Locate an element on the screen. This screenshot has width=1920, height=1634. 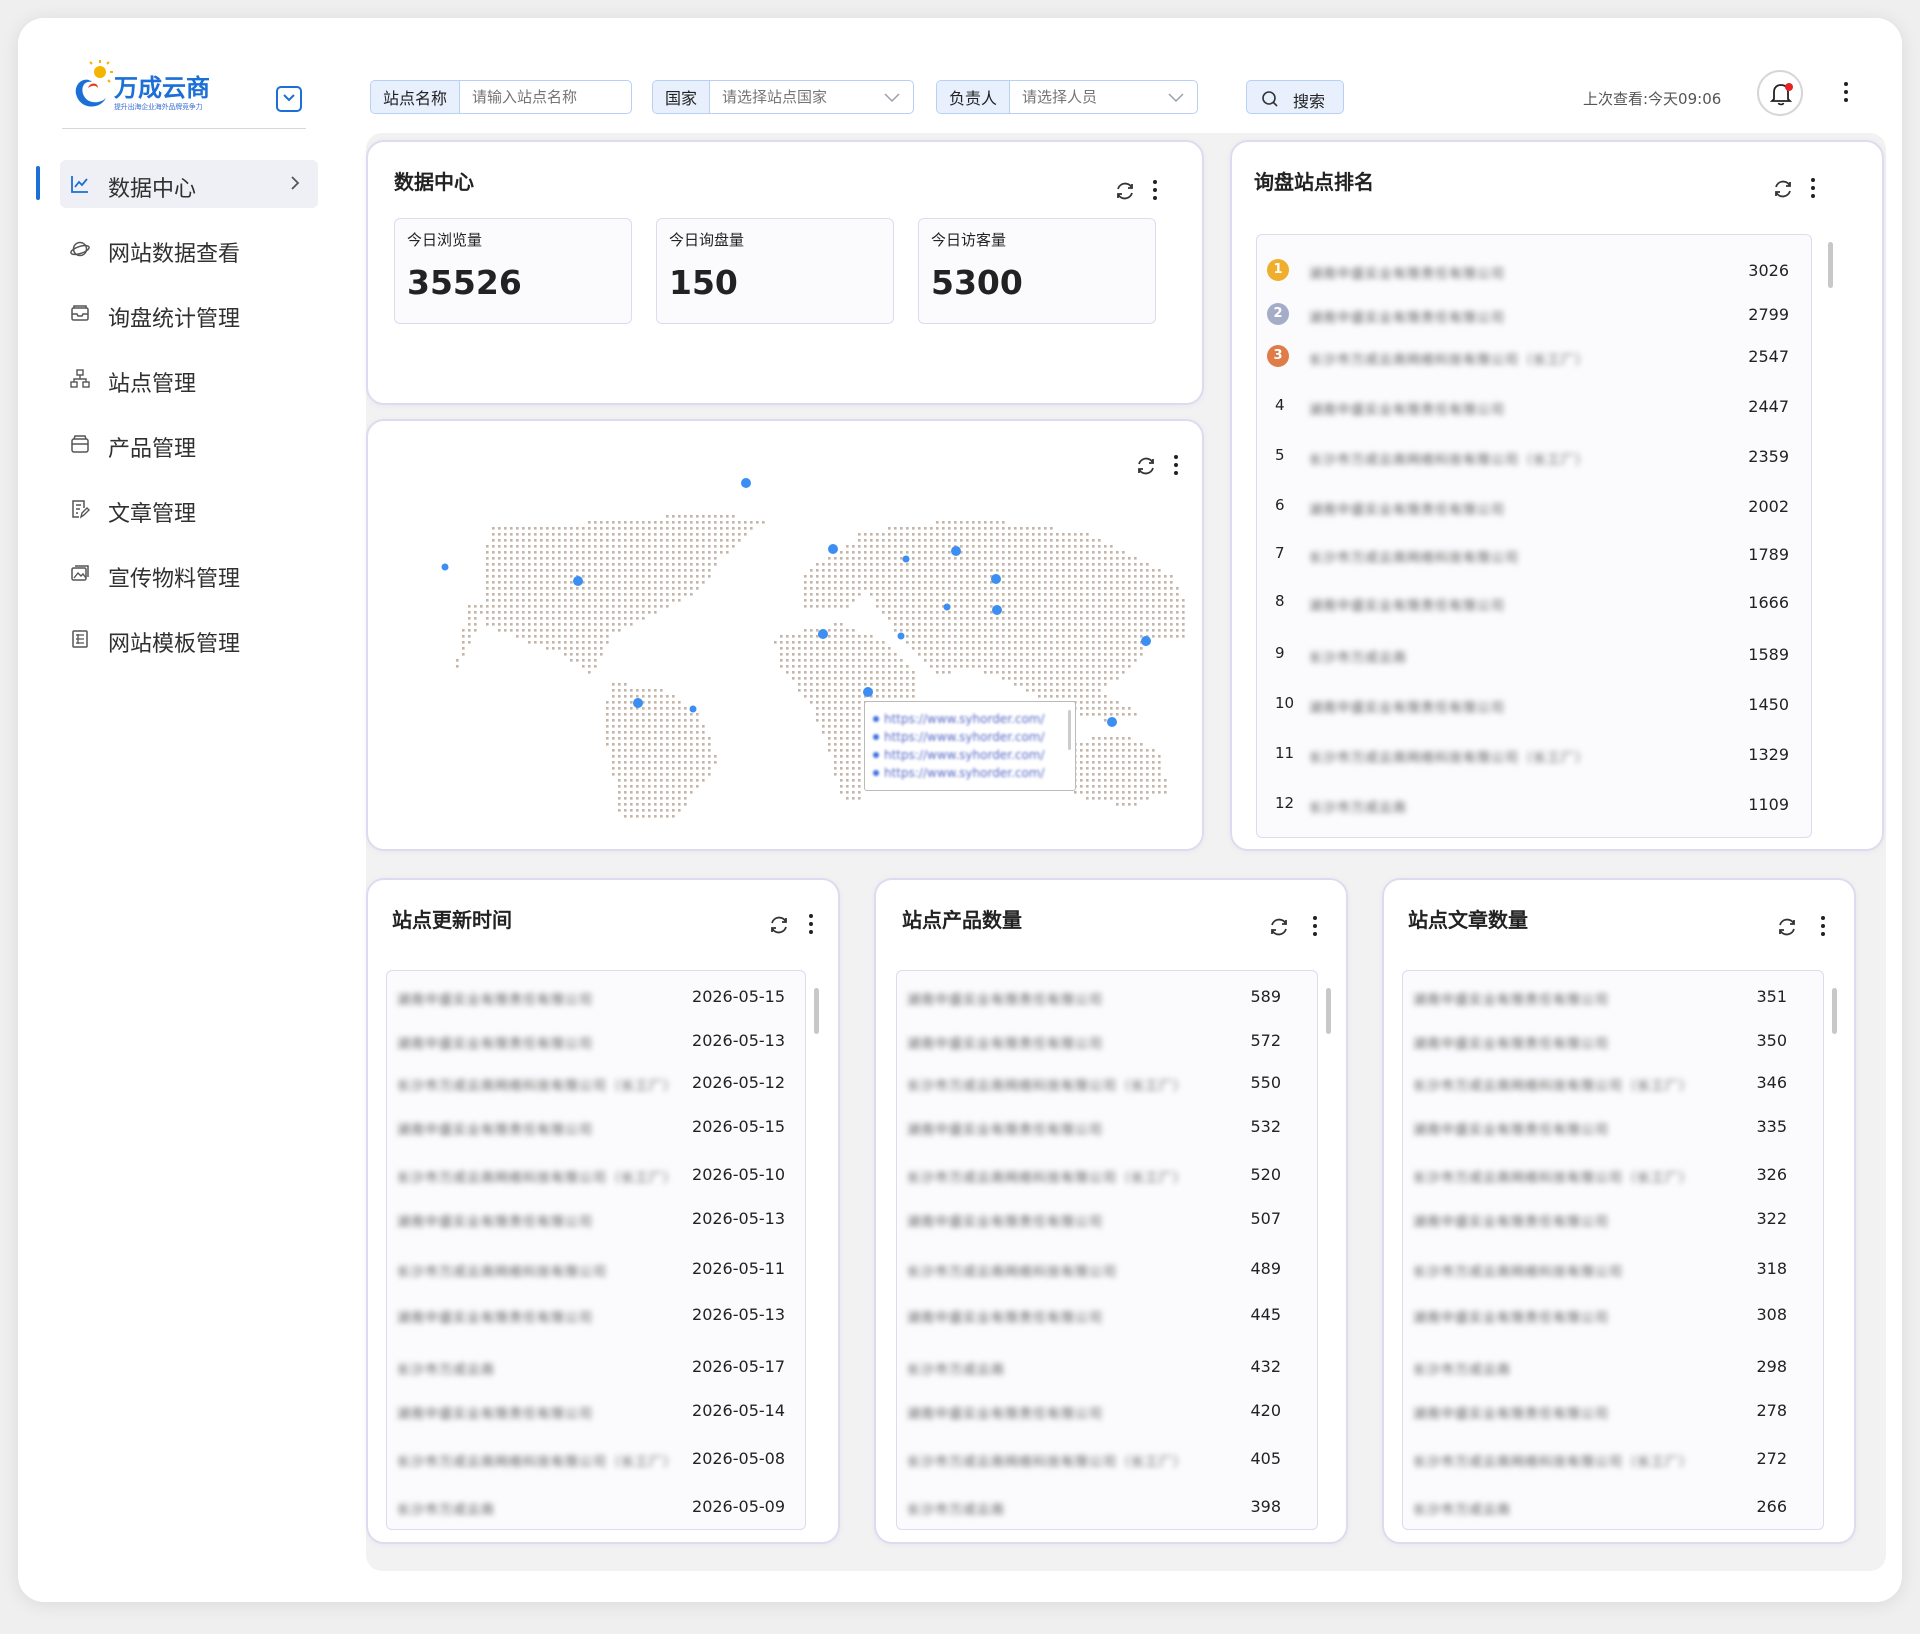
brand-logo: 万成云商 提升出海企业海外品牌竞争力 is located at coordinates (145, 87).